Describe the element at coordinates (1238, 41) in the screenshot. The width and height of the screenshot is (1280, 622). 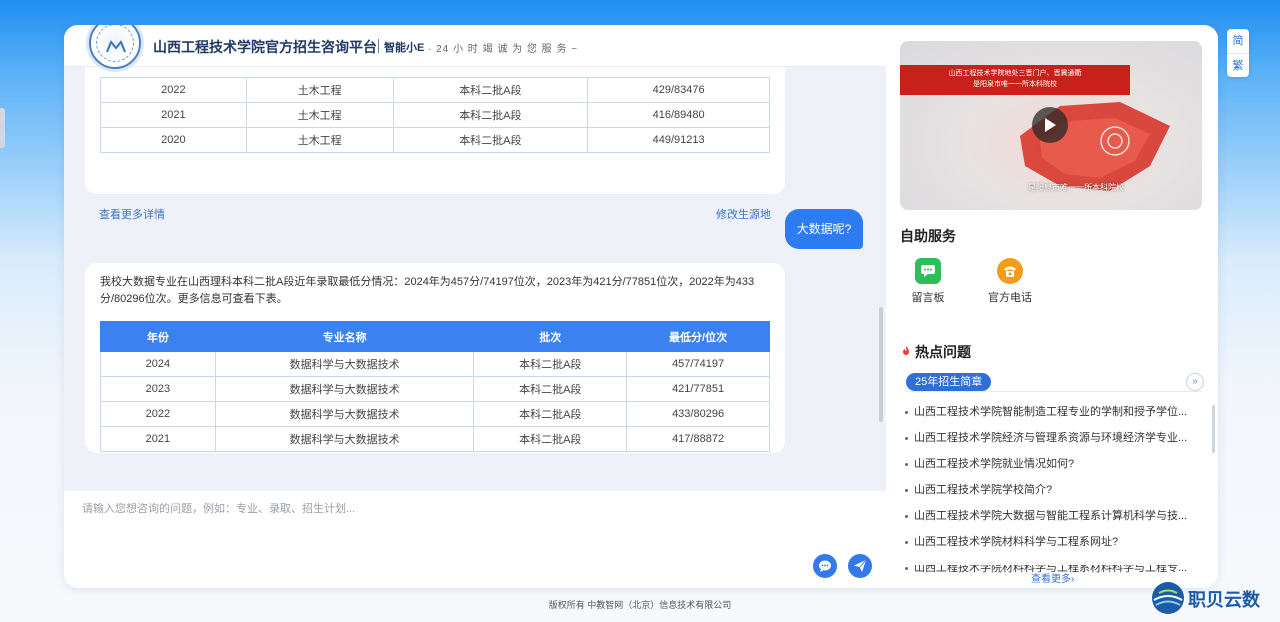
I see `simplified-chinese-button: 简` at that location.